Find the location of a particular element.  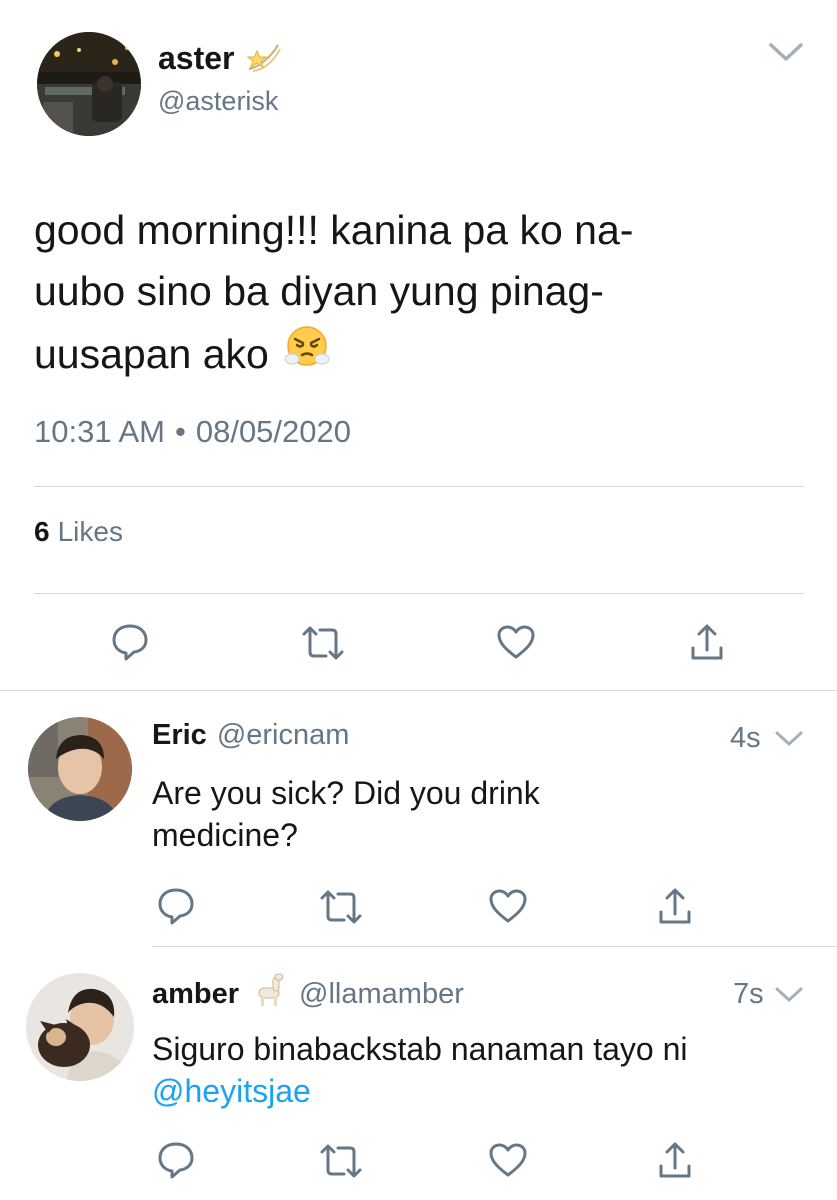

amber-photo is located at coordinates (80, 1027).